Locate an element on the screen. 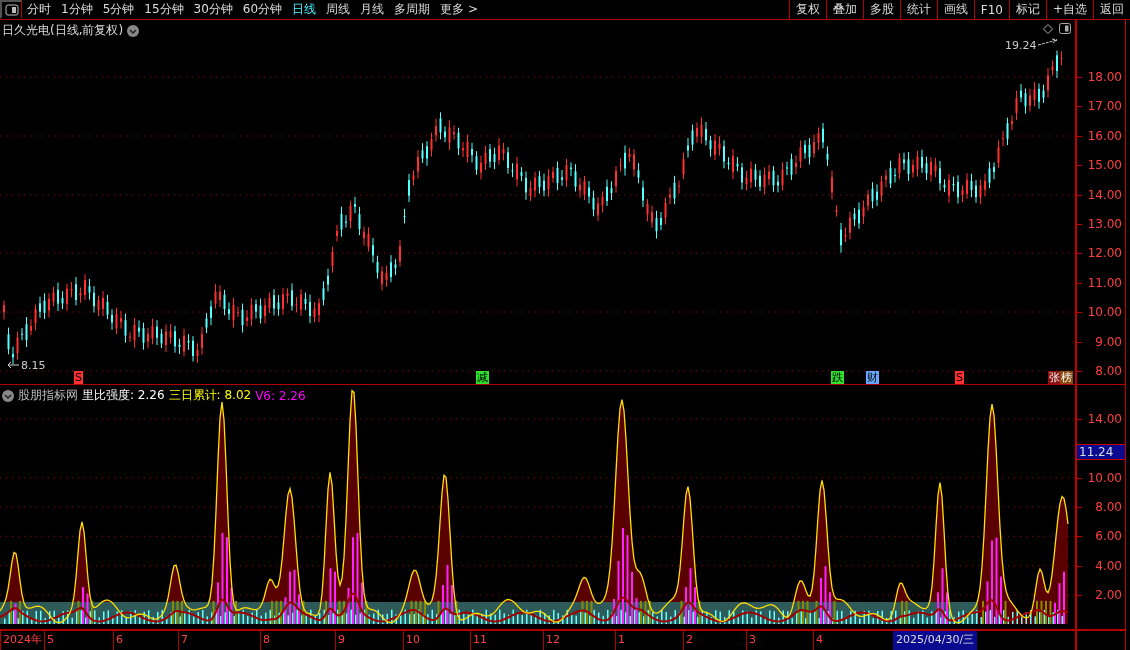  toolbar-button: 复权 is located at coordinates (807, 9).